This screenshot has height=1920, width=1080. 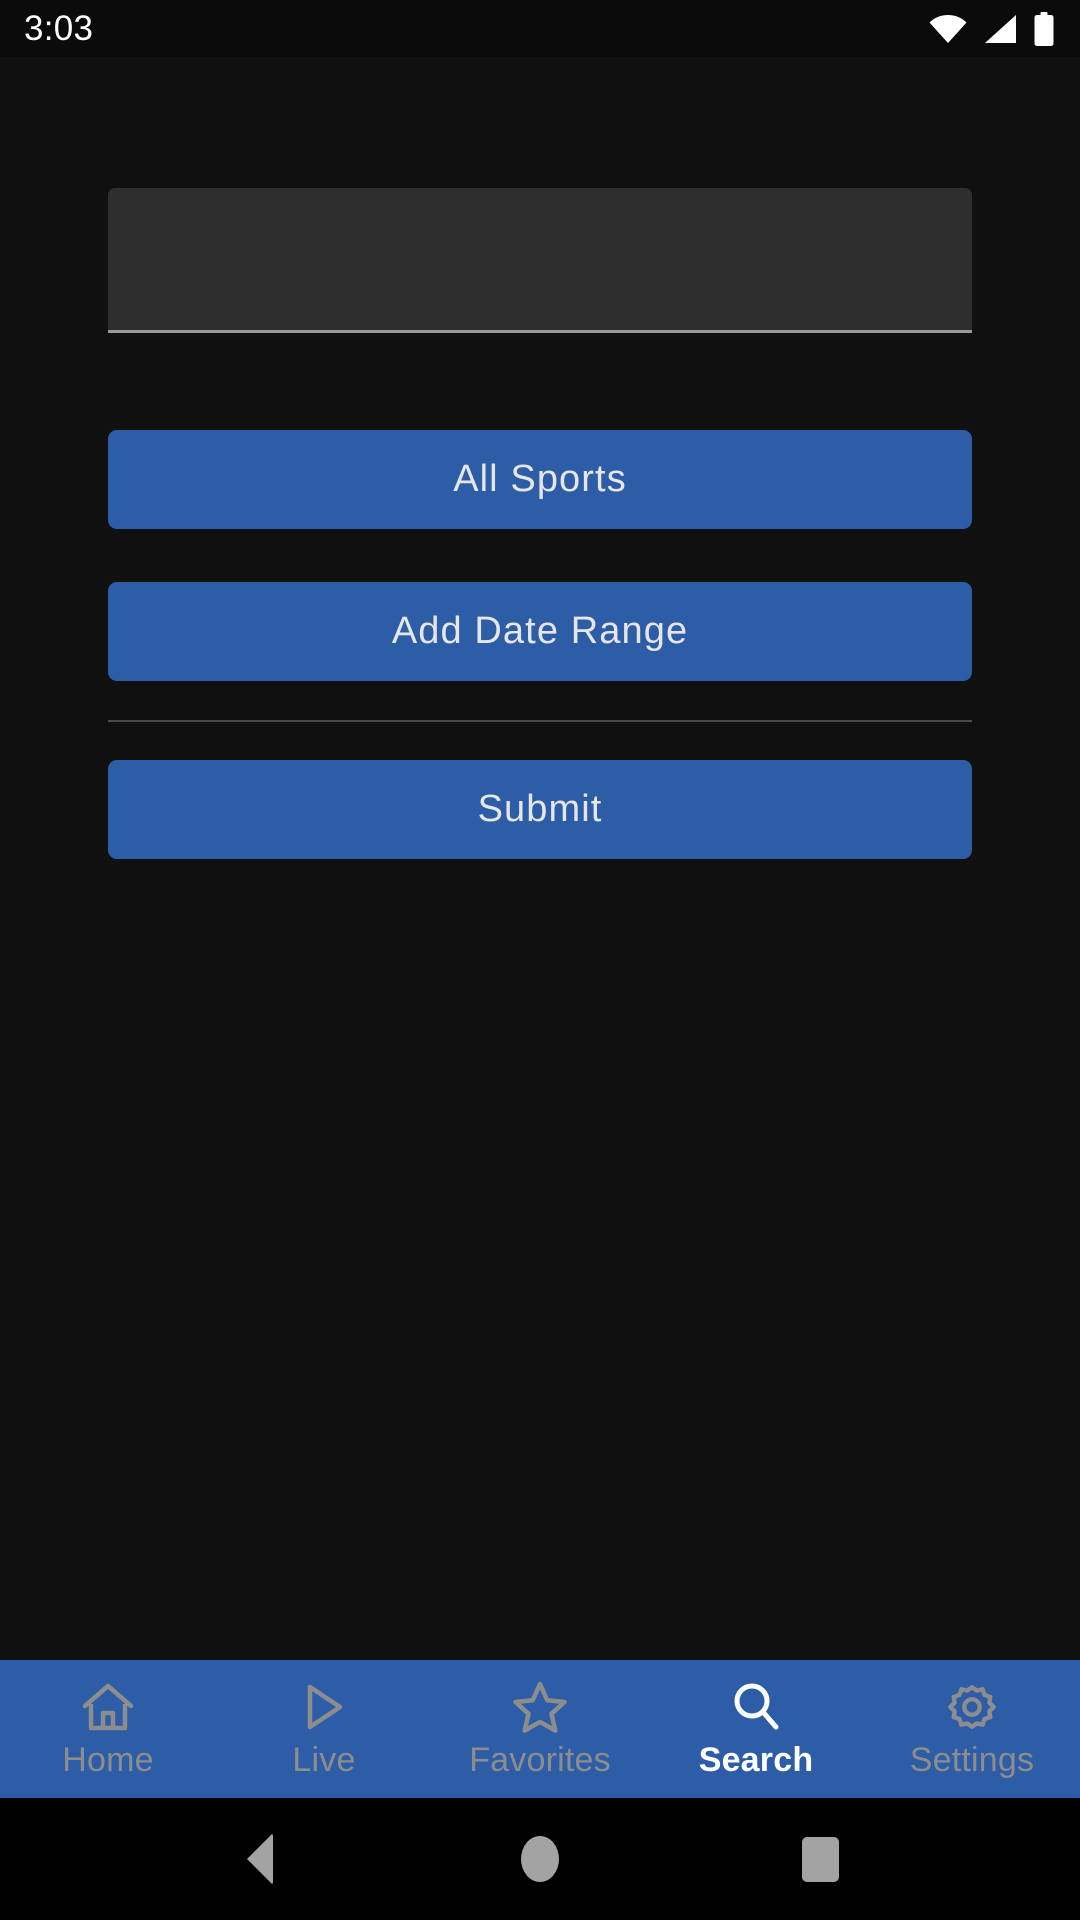 I want to click on form-divider, so click(x=540, y=721).